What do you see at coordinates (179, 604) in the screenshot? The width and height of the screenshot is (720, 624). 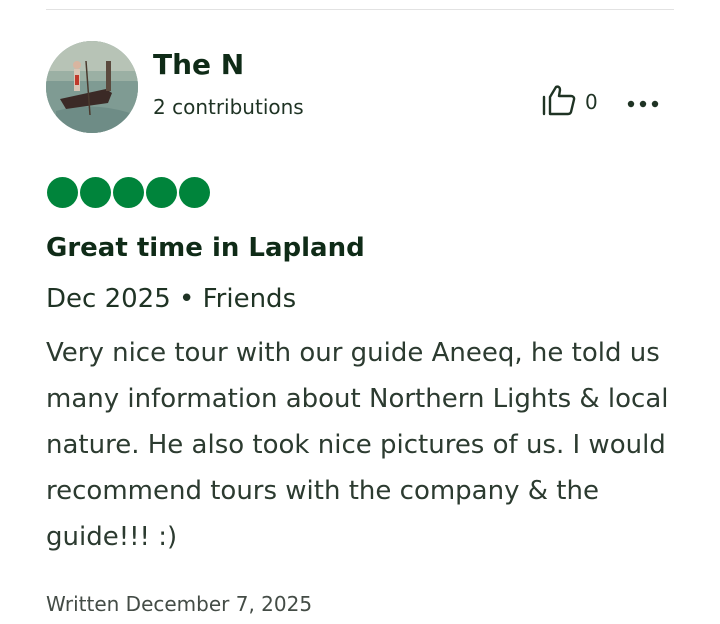 I see `written-date: Written December 7, 2025` at bounding box center [179, 604].